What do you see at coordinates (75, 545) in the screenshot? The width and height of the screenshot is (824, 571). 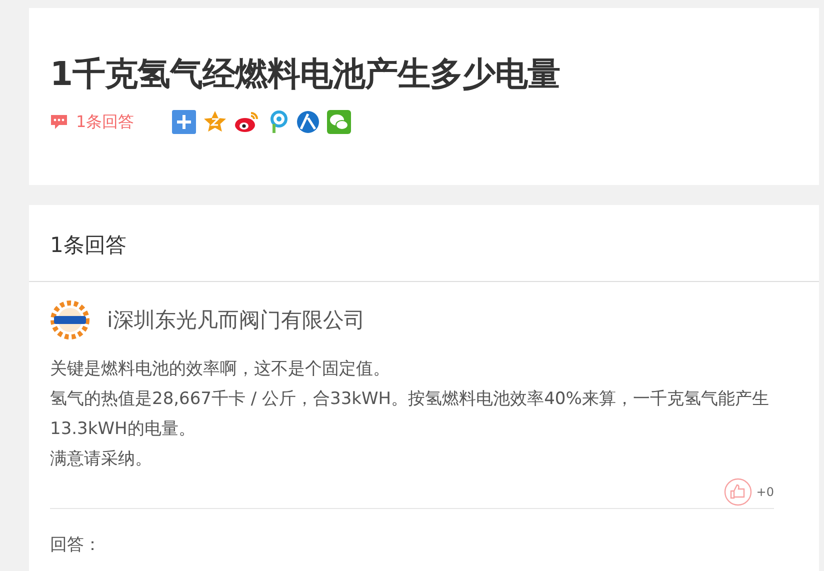 I see `reply-label: 回答：` at bounding box center [75, 545].